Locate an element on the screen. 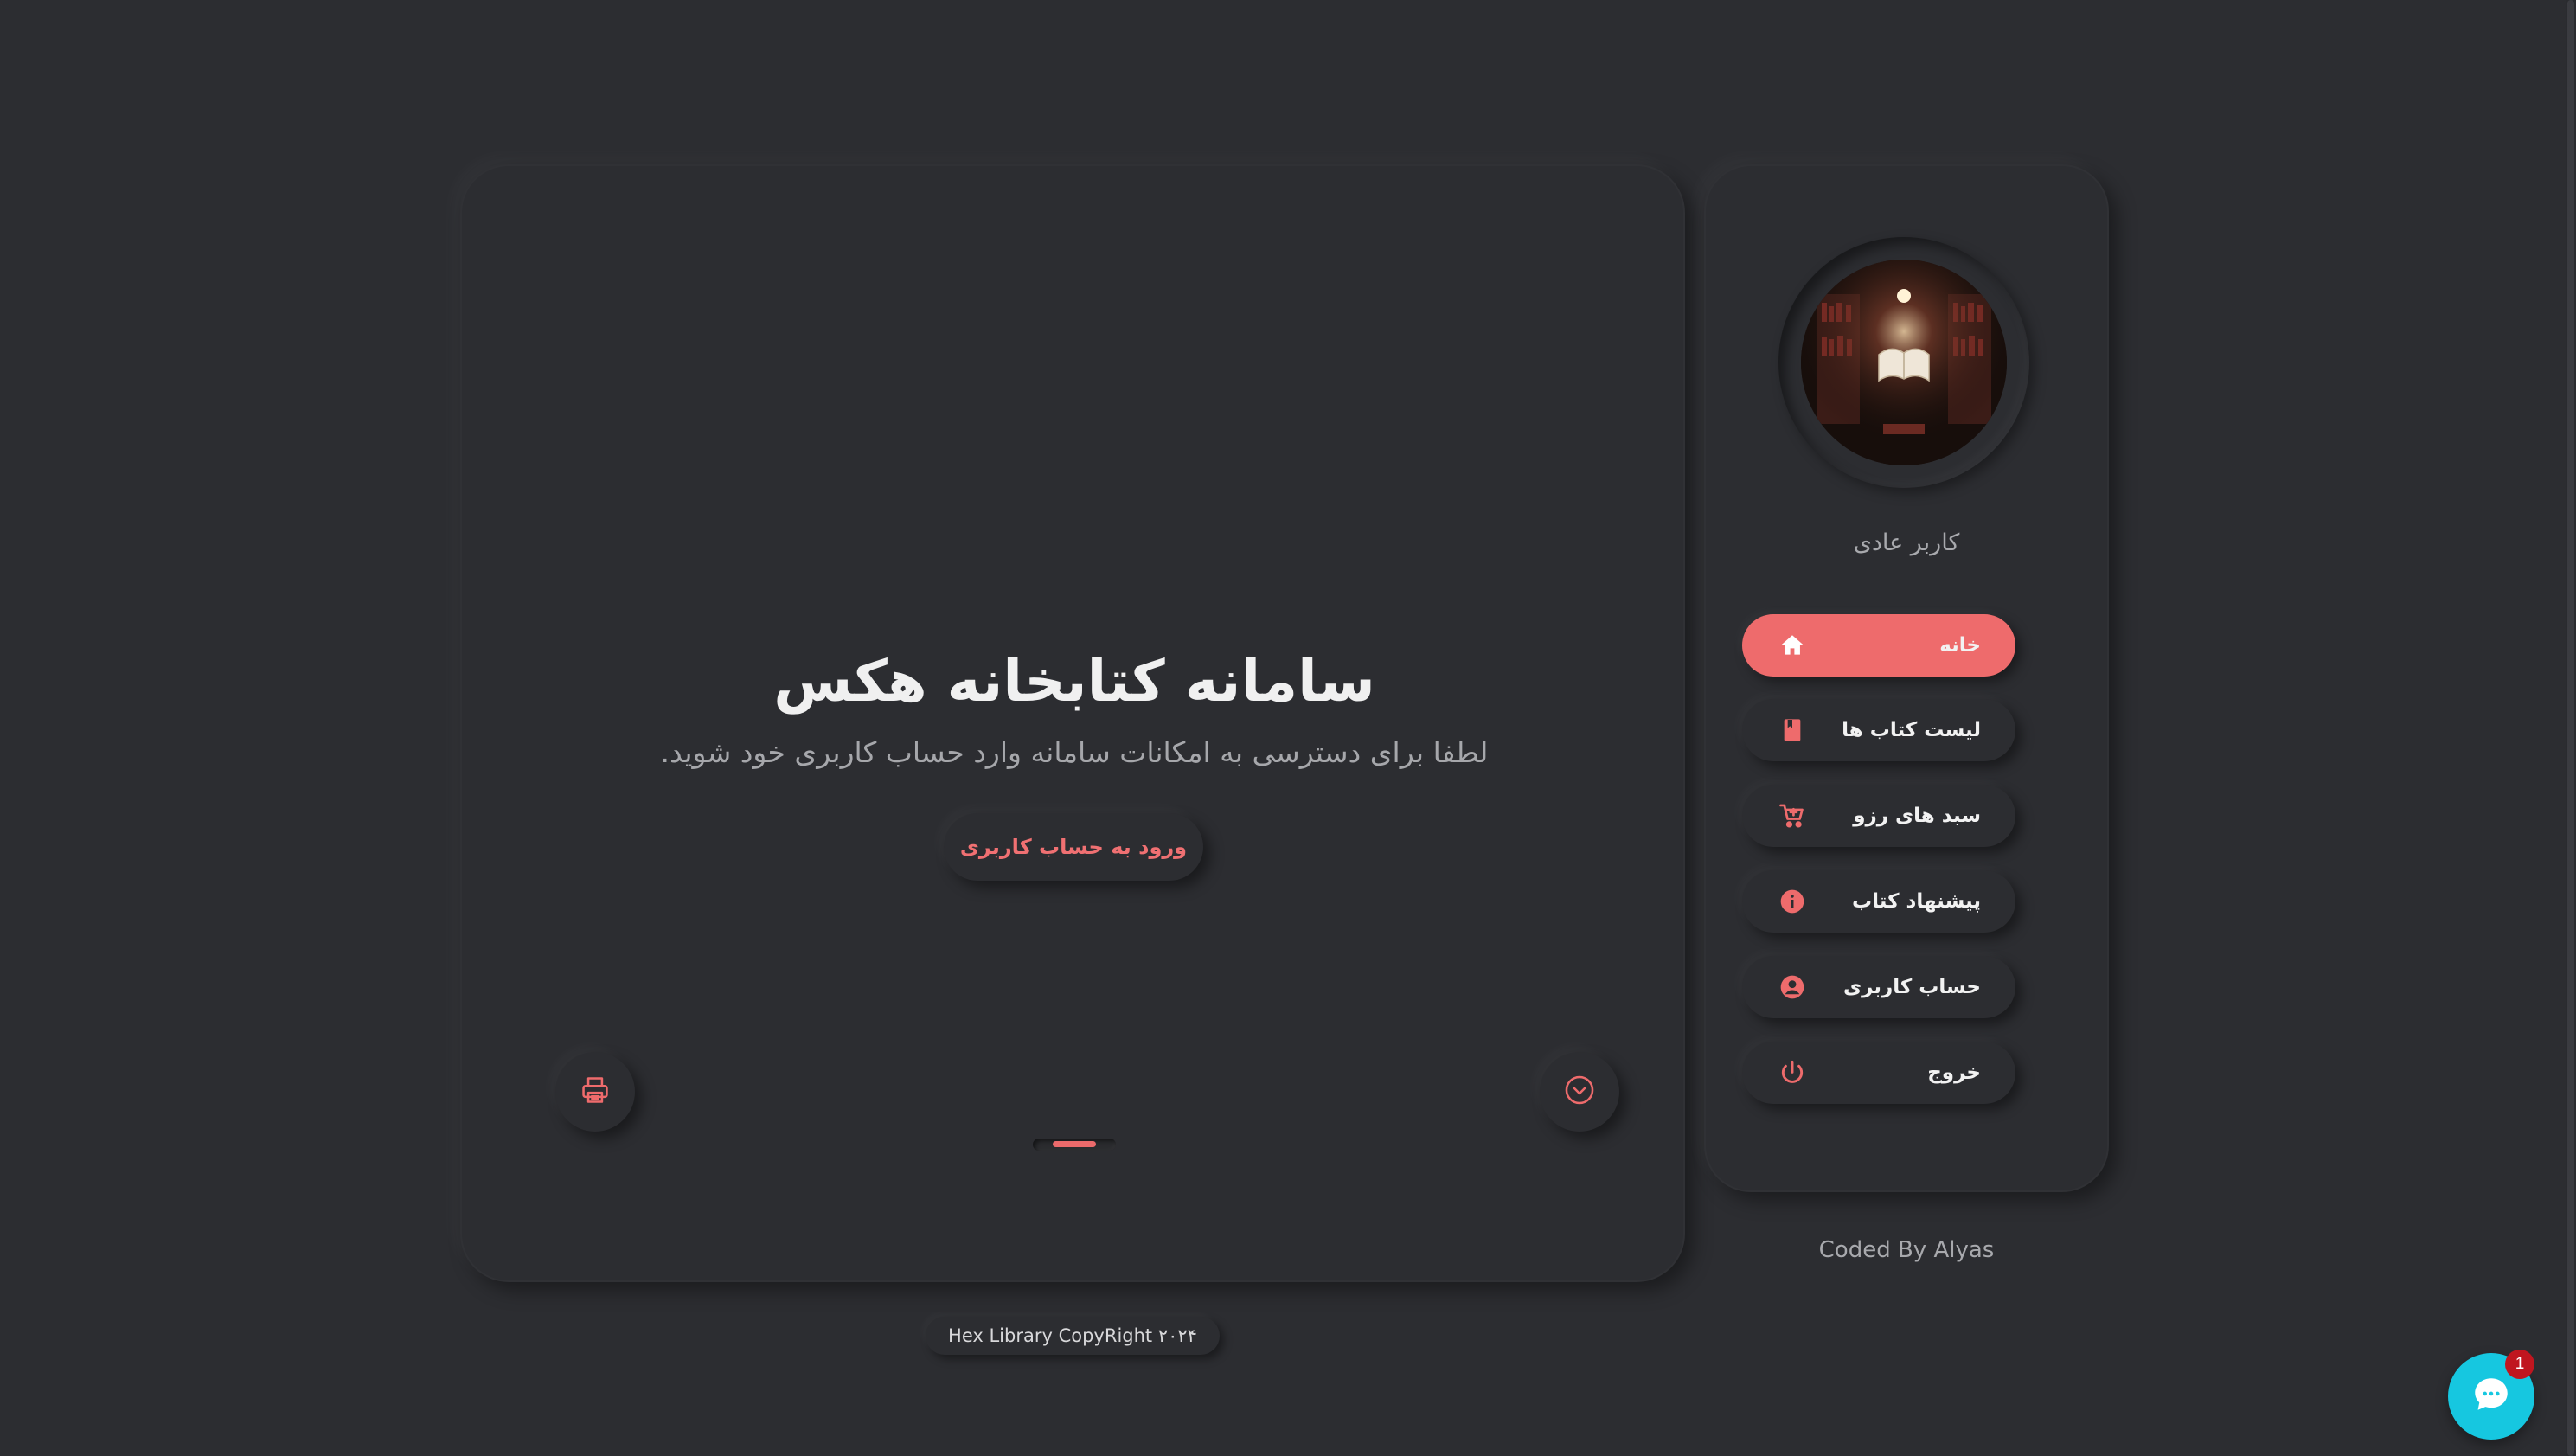 The width and height of the screenshot is (2576, 1456). scrollbar is located at coordinates (2571, 728).